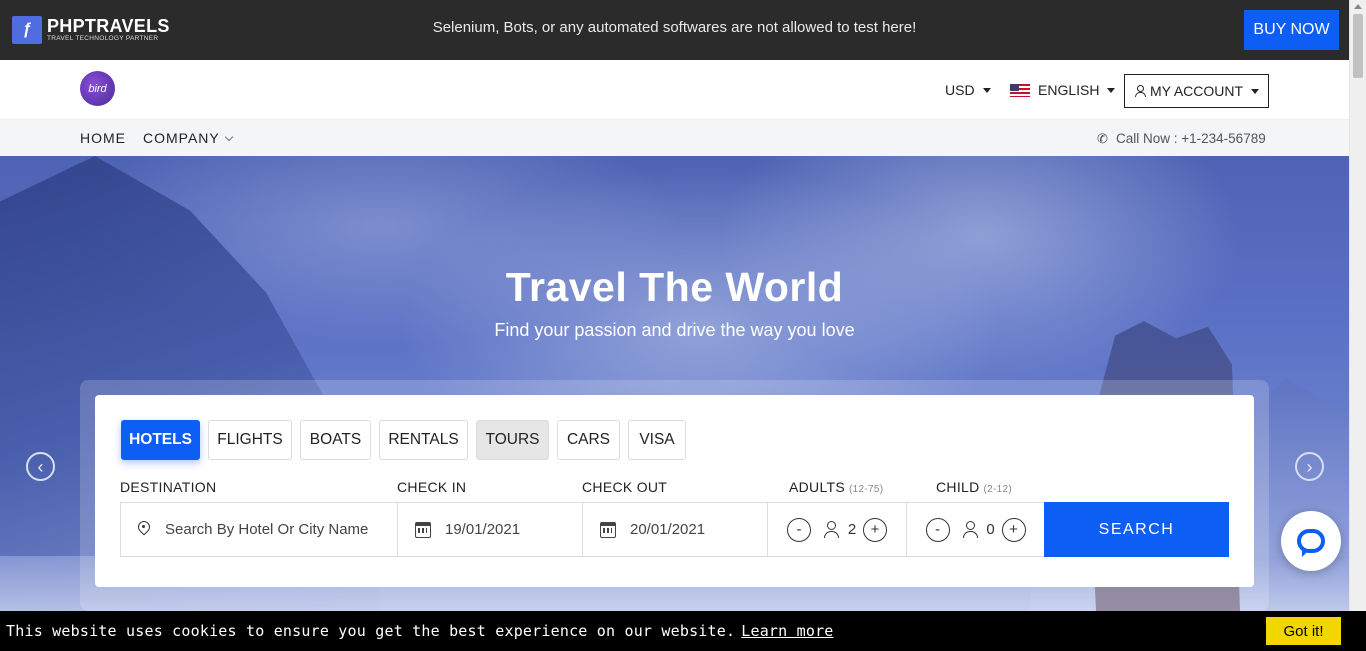 This screenshot has height=651, width=1366. Describe the element at coordinates (1020, 90) in the screenshot. I see `us-flag-icon` at that location.